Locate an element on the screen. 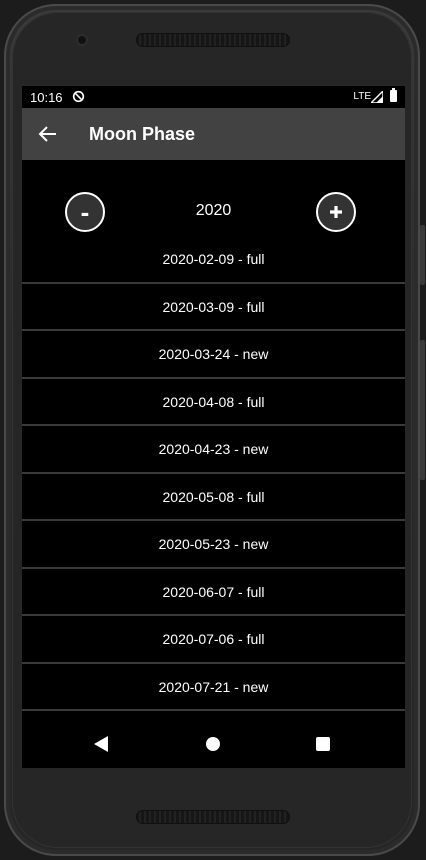 This screenshot has width=426, height=860. list-item: 2020-06-07 - full is located at coordinates (213, 592).